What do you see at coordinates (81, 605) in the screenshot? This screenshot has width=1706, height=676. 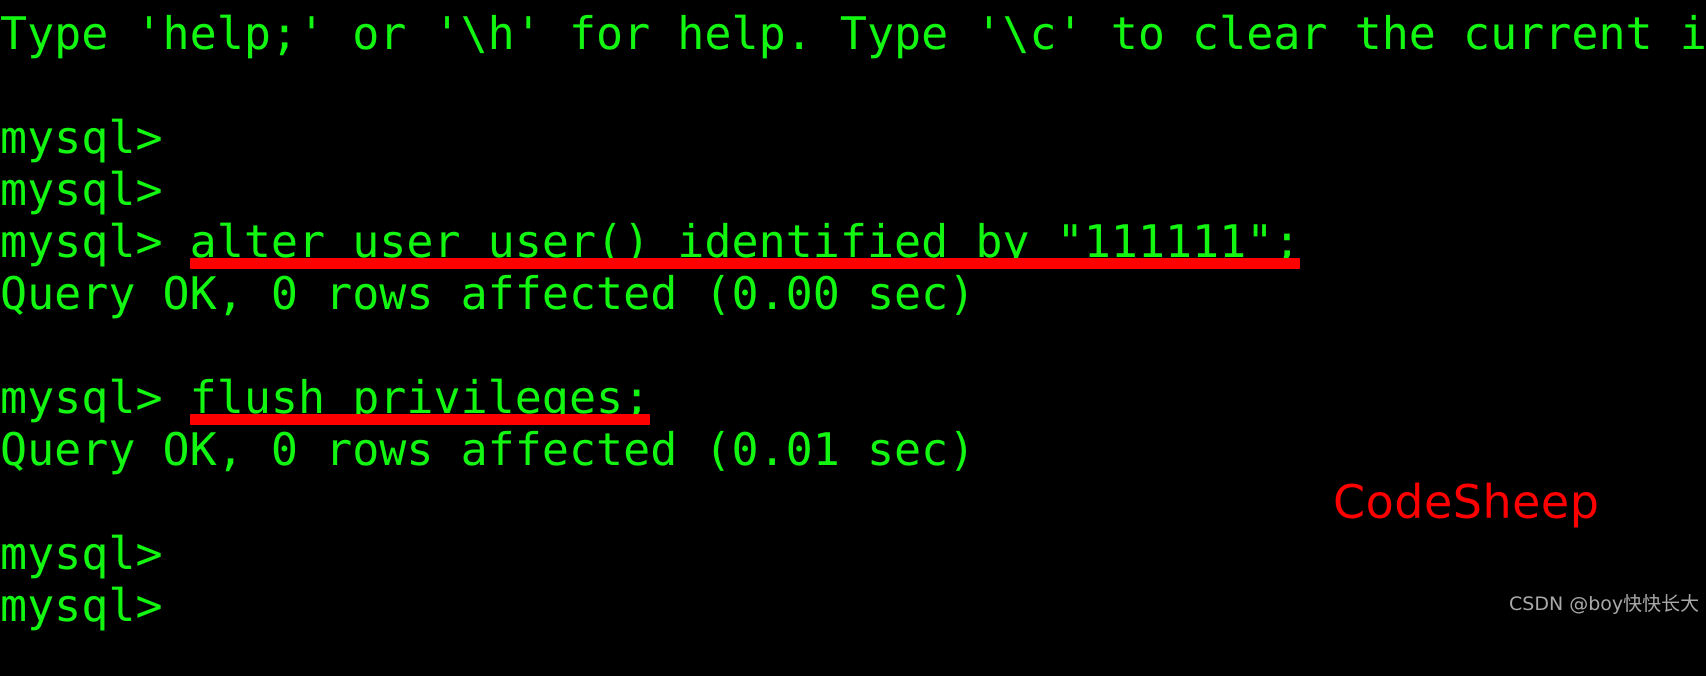 I see `terminal-line-prompt-4: mysql>` at bounding box center [81, 605].